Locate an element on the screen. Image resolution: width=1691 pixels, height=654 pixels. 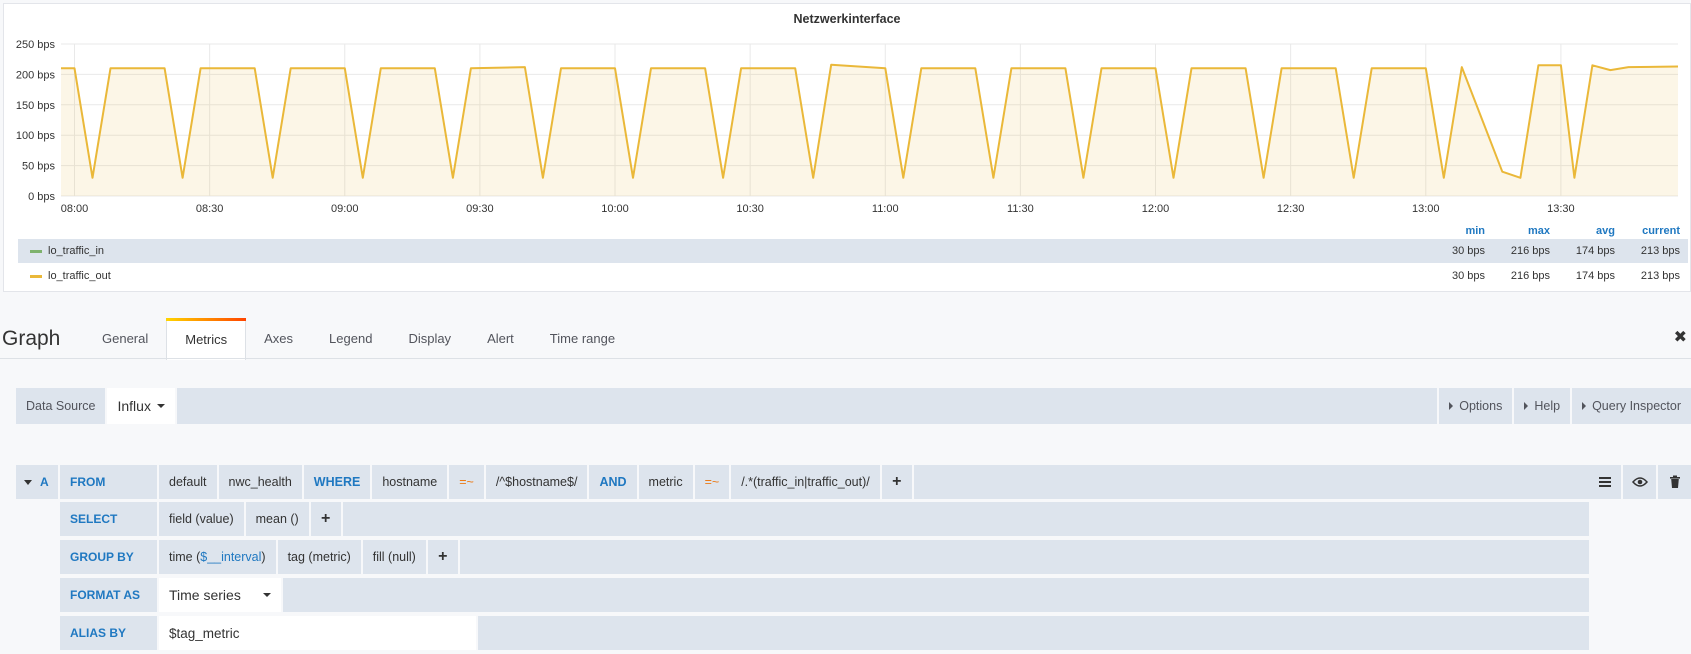
editor-title: Graph is located at coordinates (31, 338).